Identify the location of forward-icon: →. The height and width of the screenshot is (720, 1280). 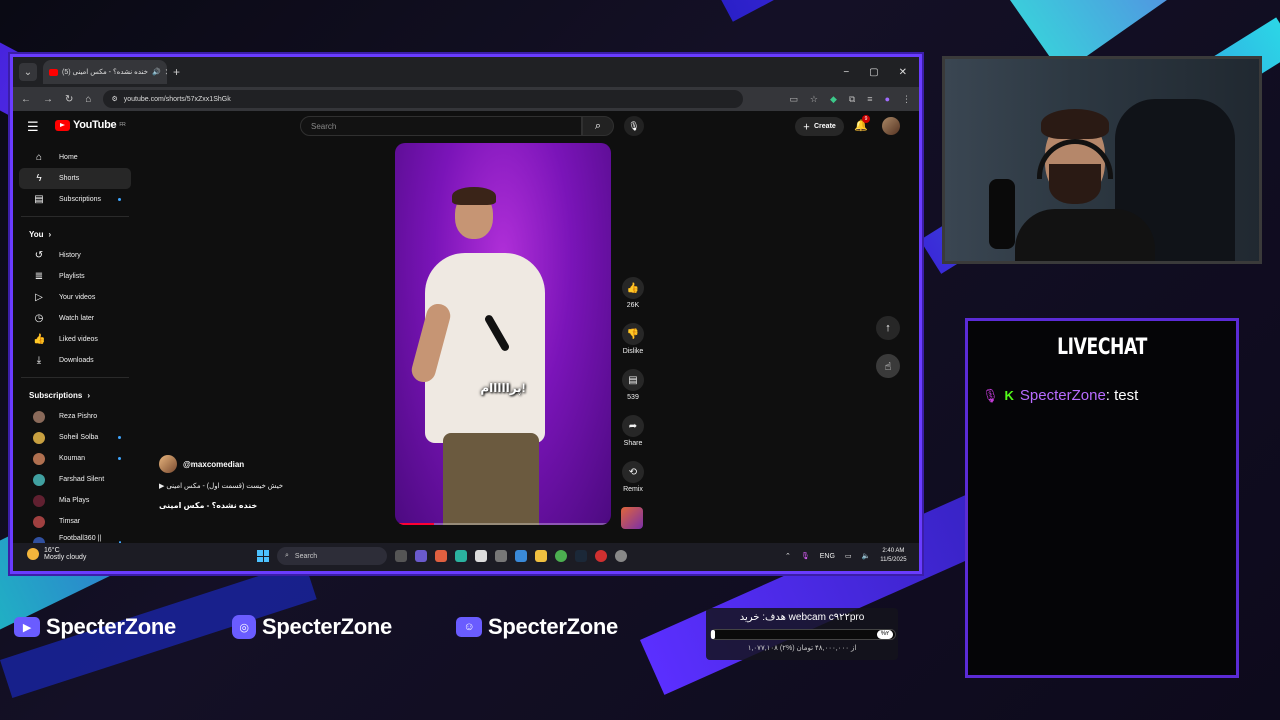
(48, 99).